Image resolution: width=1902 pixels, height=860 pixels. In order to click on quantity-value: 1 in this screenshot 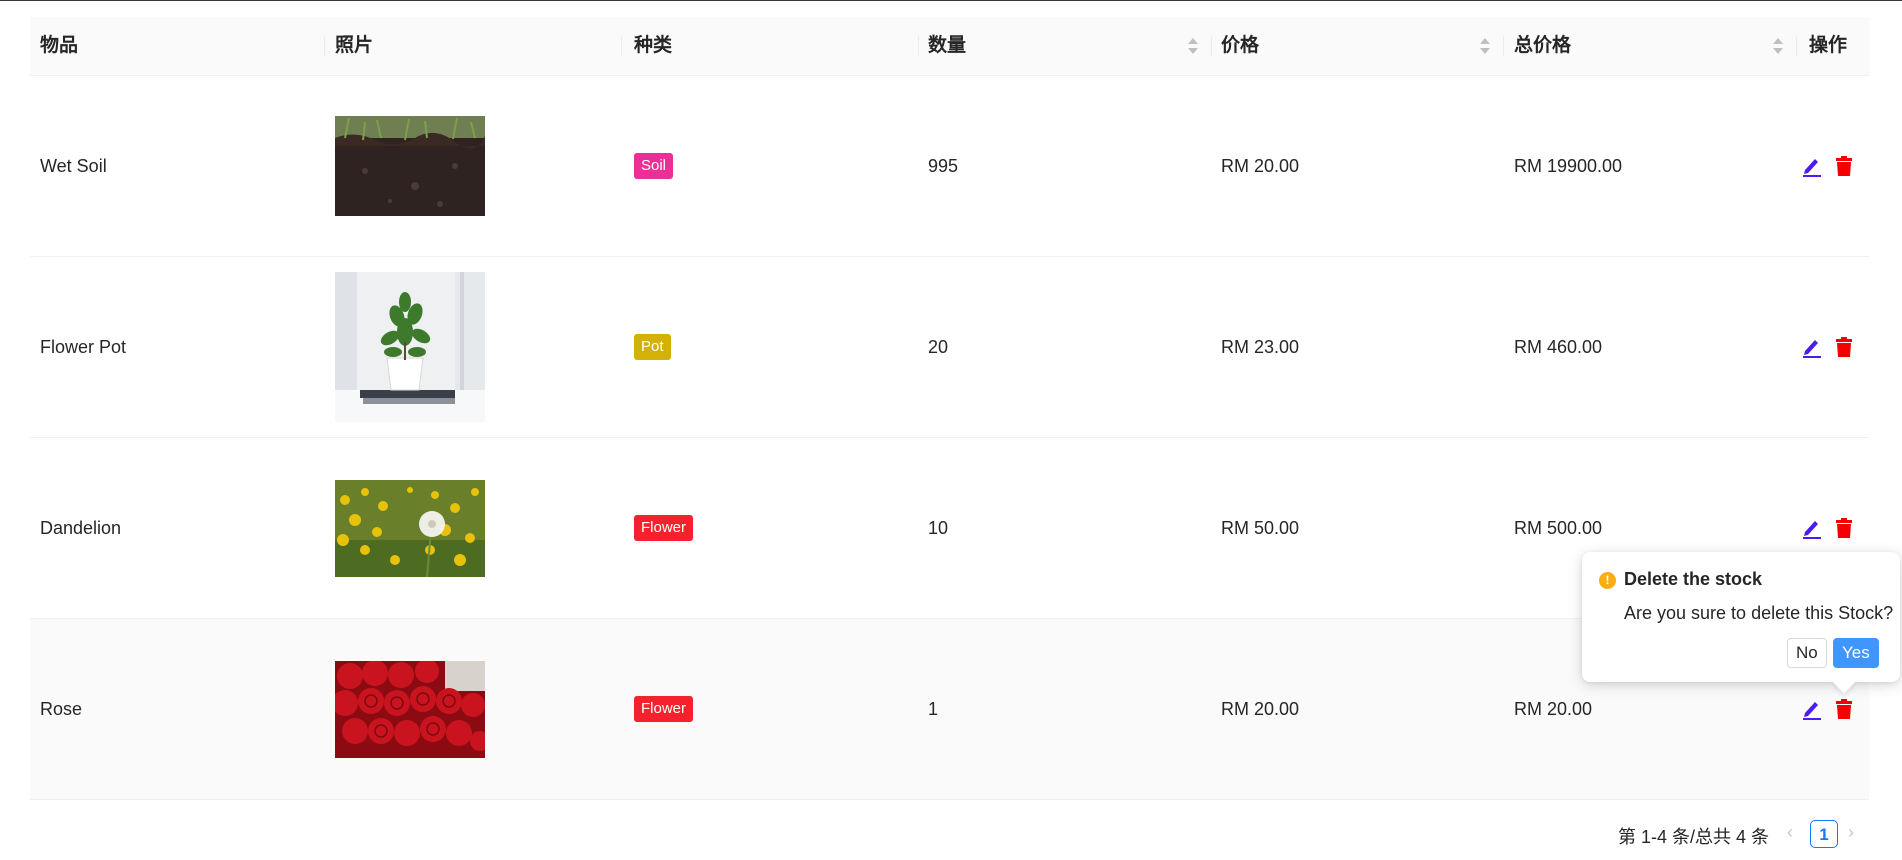, I will do `click(933, 708)`.